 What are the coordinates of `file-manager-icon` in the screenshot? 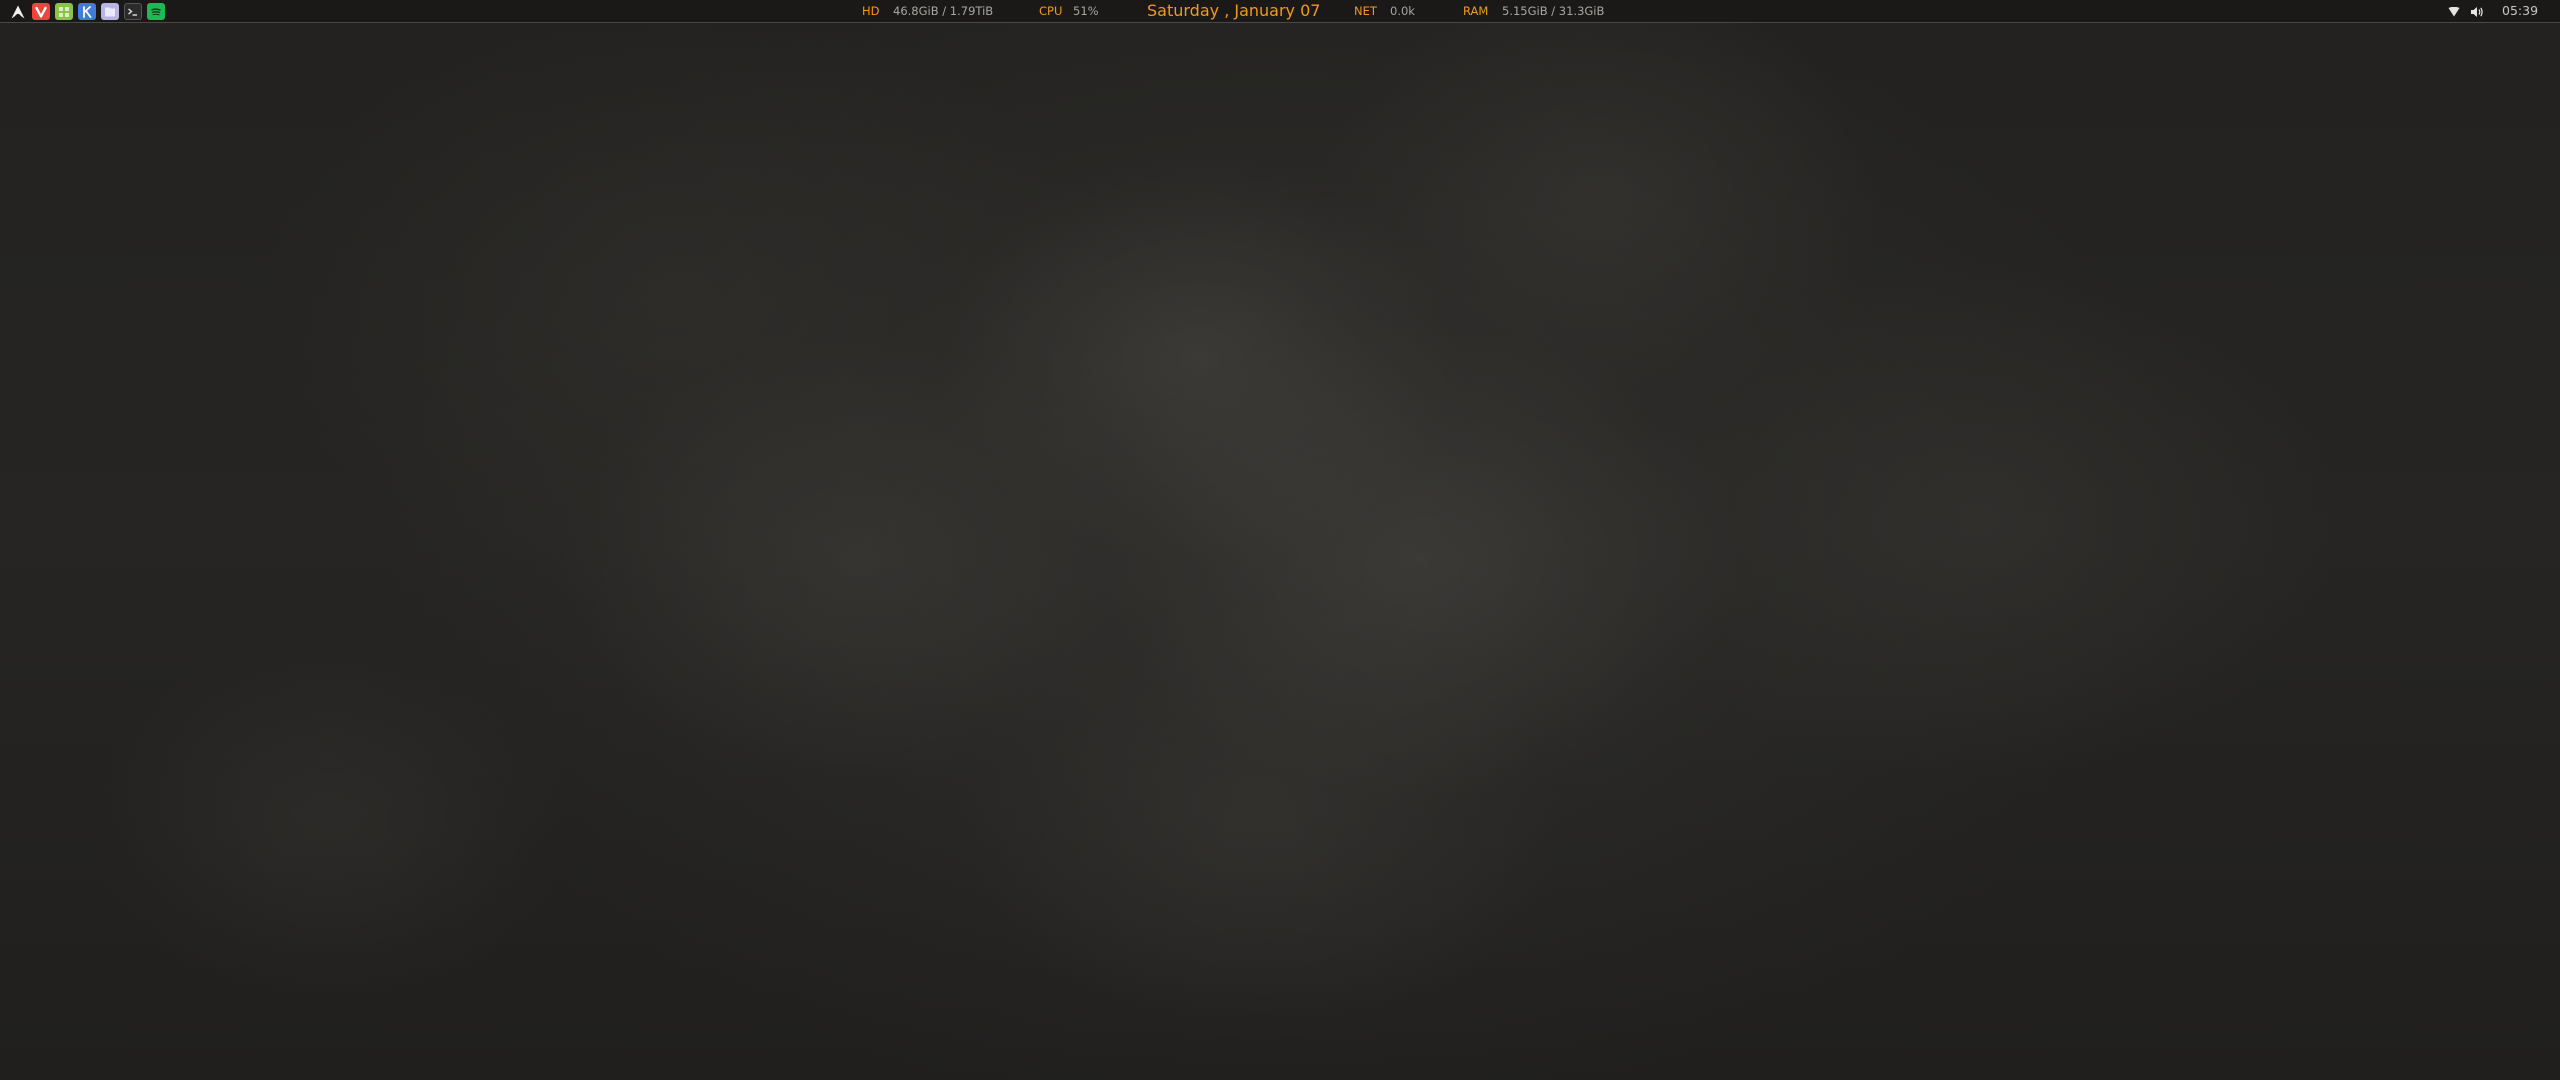 It's located at (110, 11).